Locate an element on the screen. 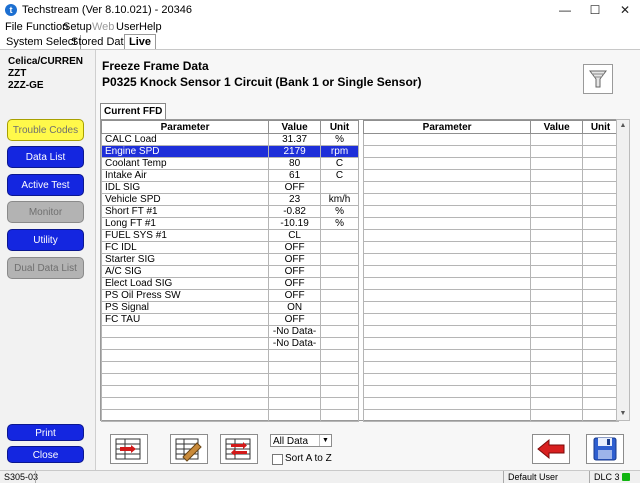 The width and height of the screenshot is (640, 483). scroll-up-arrow-icon: ▲ is located at coordinates (623, 126).